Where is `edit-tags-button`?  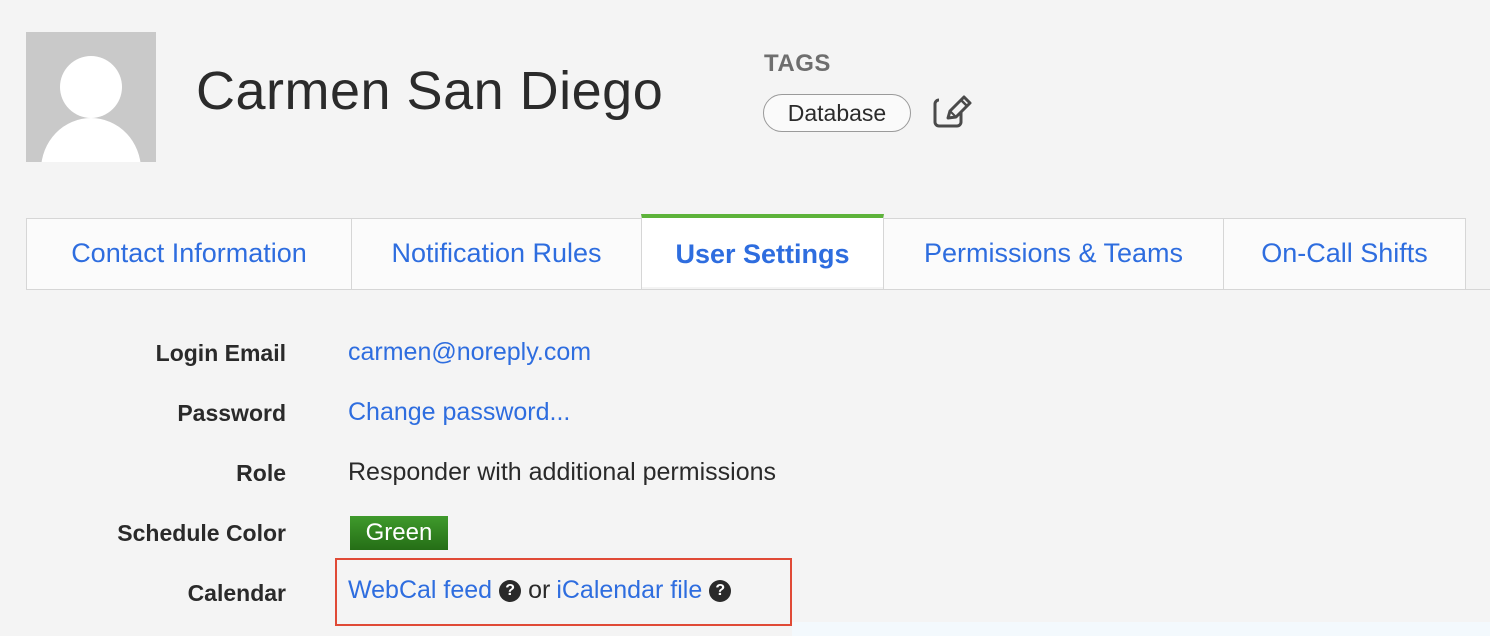 edit-tags-button is located at coordinates (956, 112).